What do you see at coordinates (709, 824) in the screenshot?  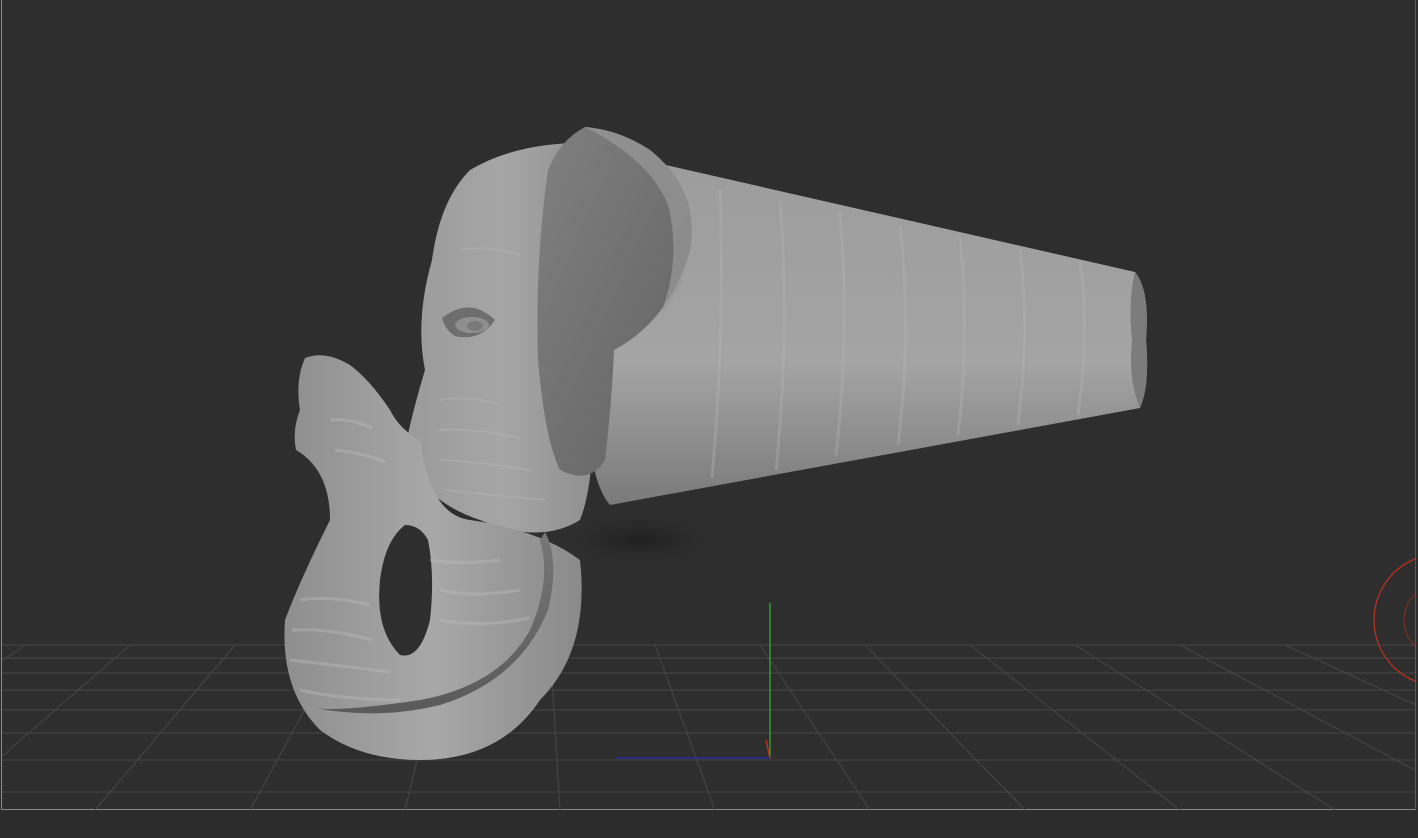 I see `bottom-strip` at bounding box center [709, 824].